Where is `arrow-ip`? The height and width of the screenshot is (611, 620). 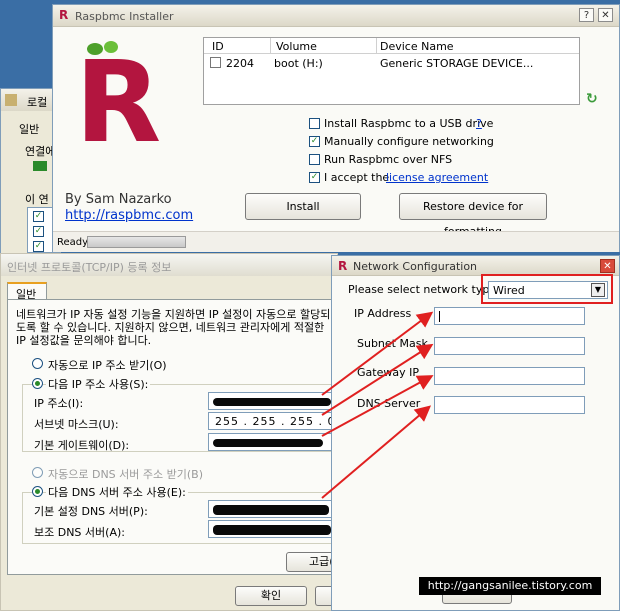 arrow-ip is located at coordinates (377, 353).